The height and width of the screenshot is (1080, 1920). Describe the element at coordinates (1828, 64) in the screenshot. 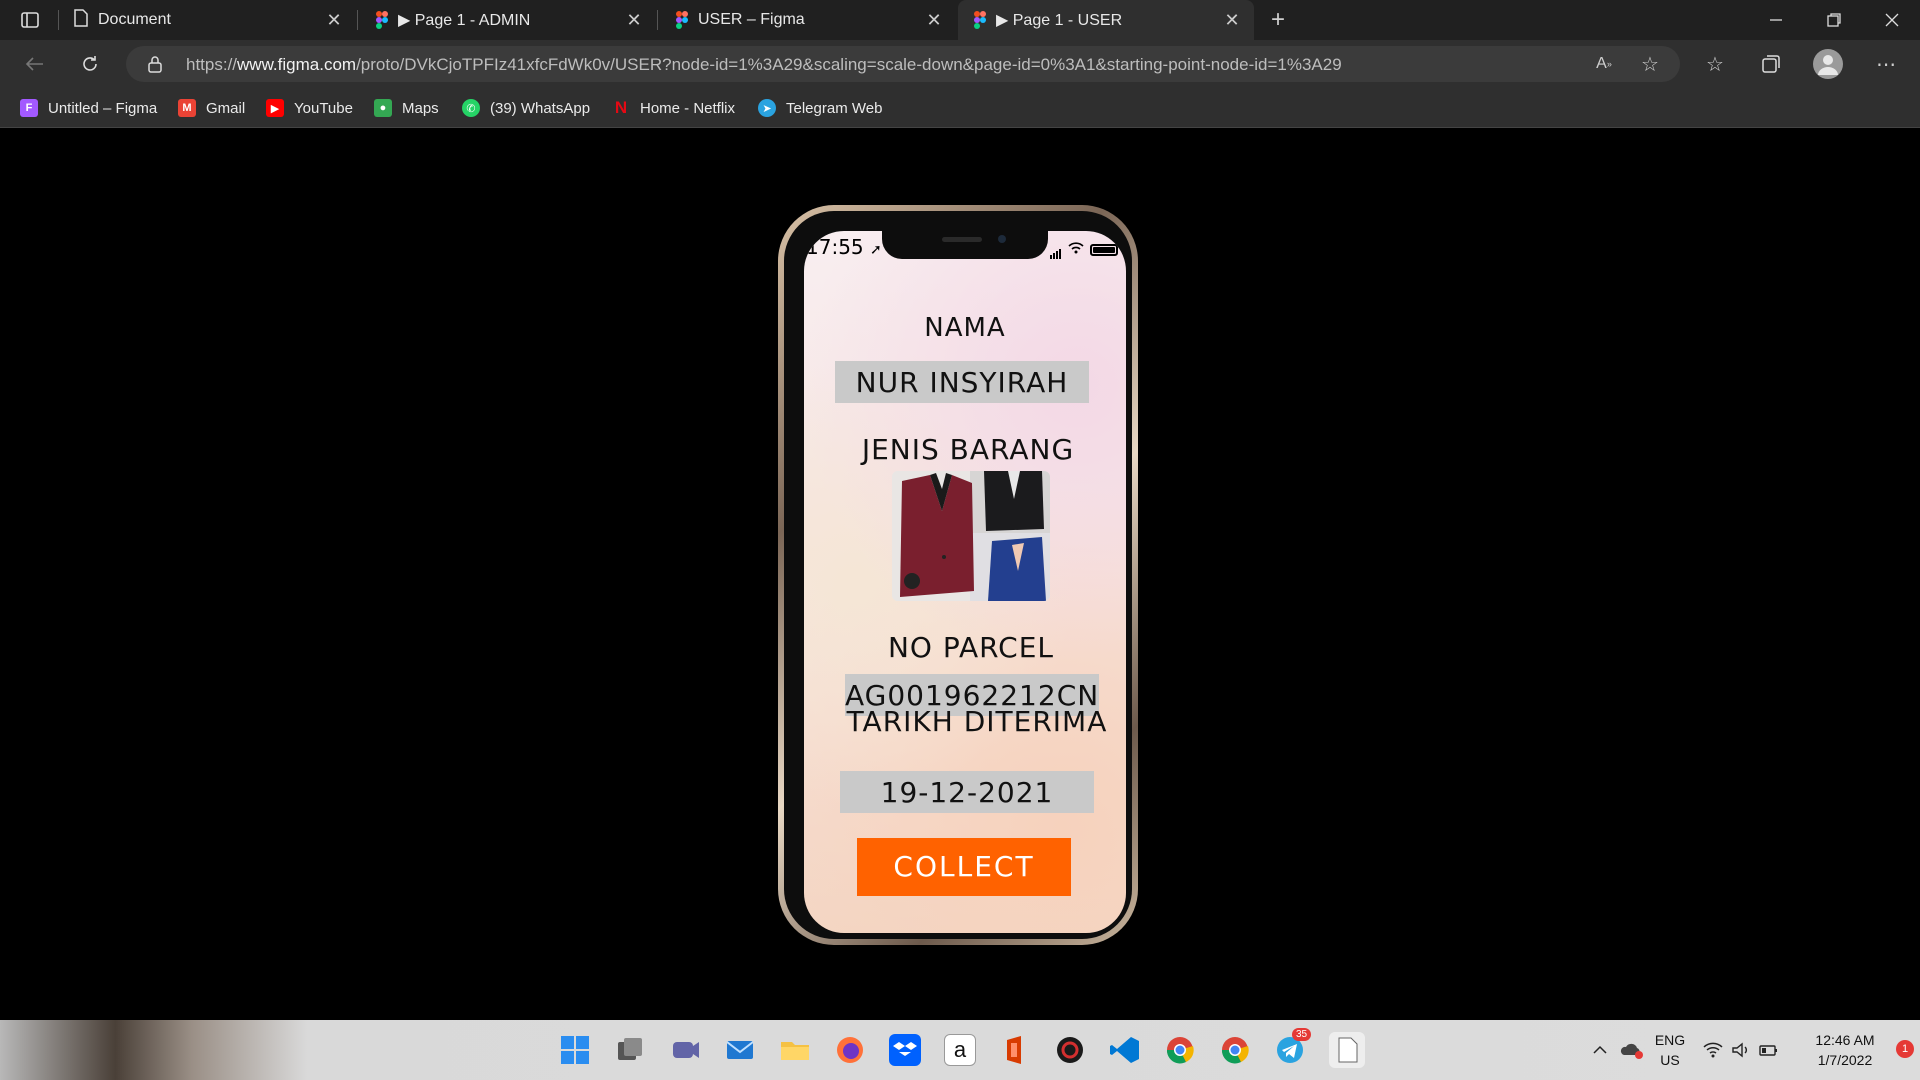

I see `profile-icon` at that location.